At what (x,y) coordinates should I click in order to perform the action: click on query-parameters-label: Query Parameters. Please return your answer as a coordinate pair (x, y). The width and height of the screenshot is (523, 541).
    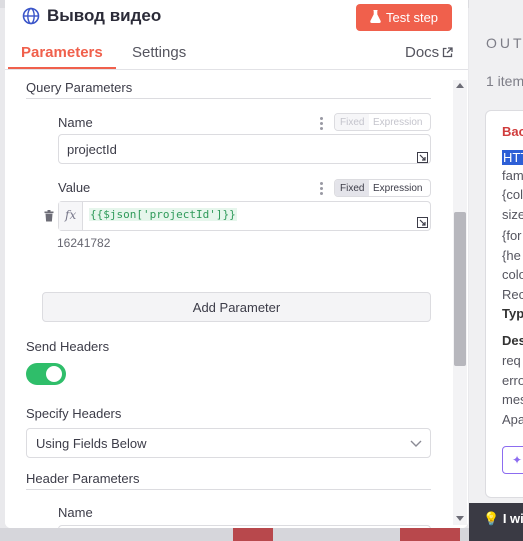
    Looking at the image, I should click on (79, 87).